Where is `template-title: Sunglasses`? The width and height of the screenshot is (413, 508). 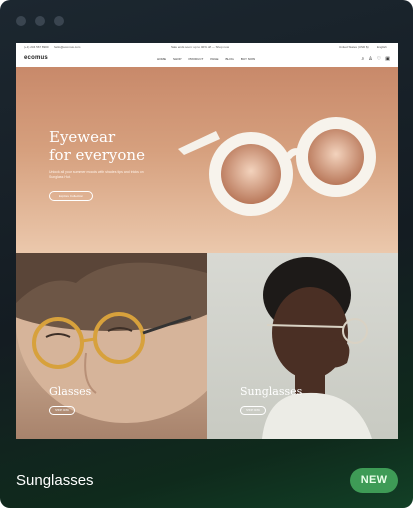
template-title: Sunglasses is located at coordinates (55, 480).